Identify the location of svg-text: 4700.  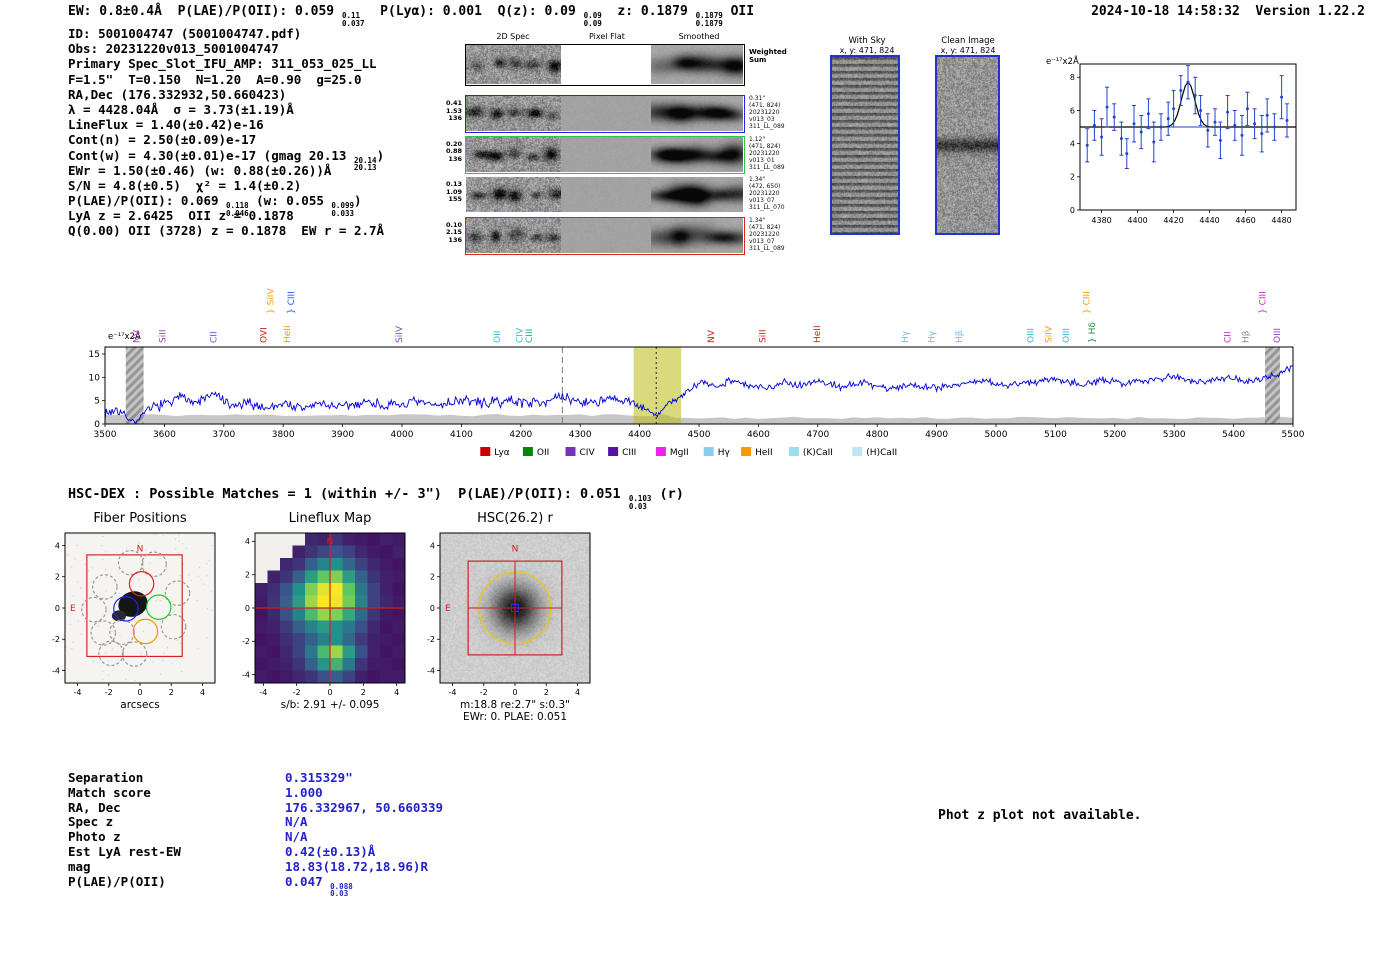
(817, 435).